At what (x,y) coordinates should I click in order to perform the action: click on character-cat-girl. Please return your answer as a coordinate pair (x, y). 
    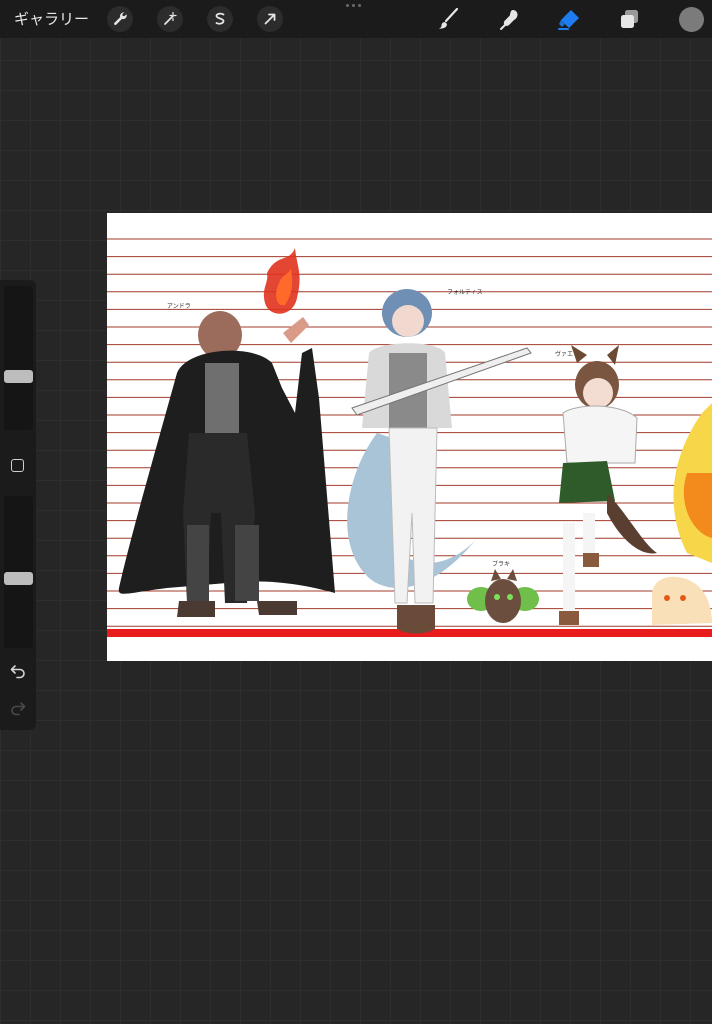
    Looking at the image, I should click on (608, 485).